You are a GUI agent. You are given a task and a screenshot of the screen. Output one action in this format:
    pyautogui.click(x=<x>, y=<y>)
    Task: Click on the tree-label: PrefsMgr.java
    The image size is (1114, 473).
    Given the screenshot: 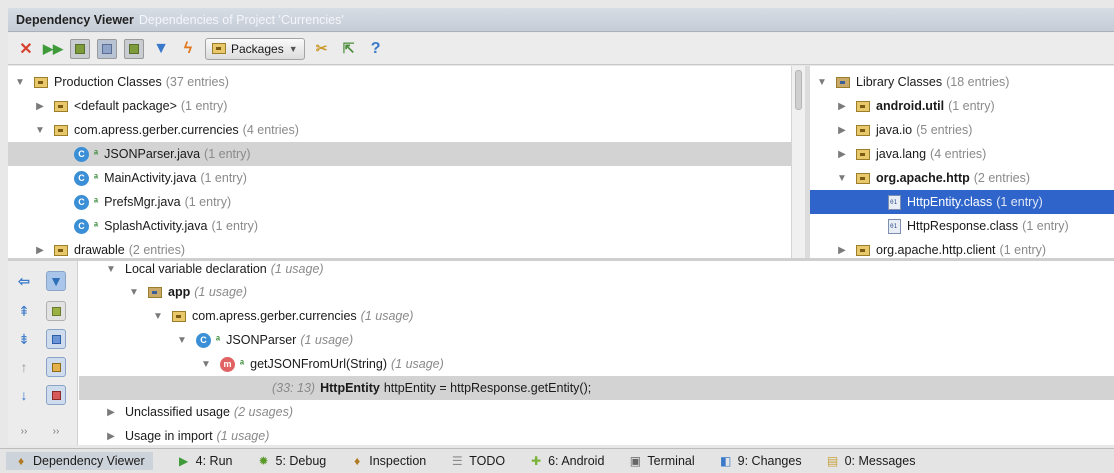 What is the action you would take?
    pyautogui.click(x=142, y=202)
    